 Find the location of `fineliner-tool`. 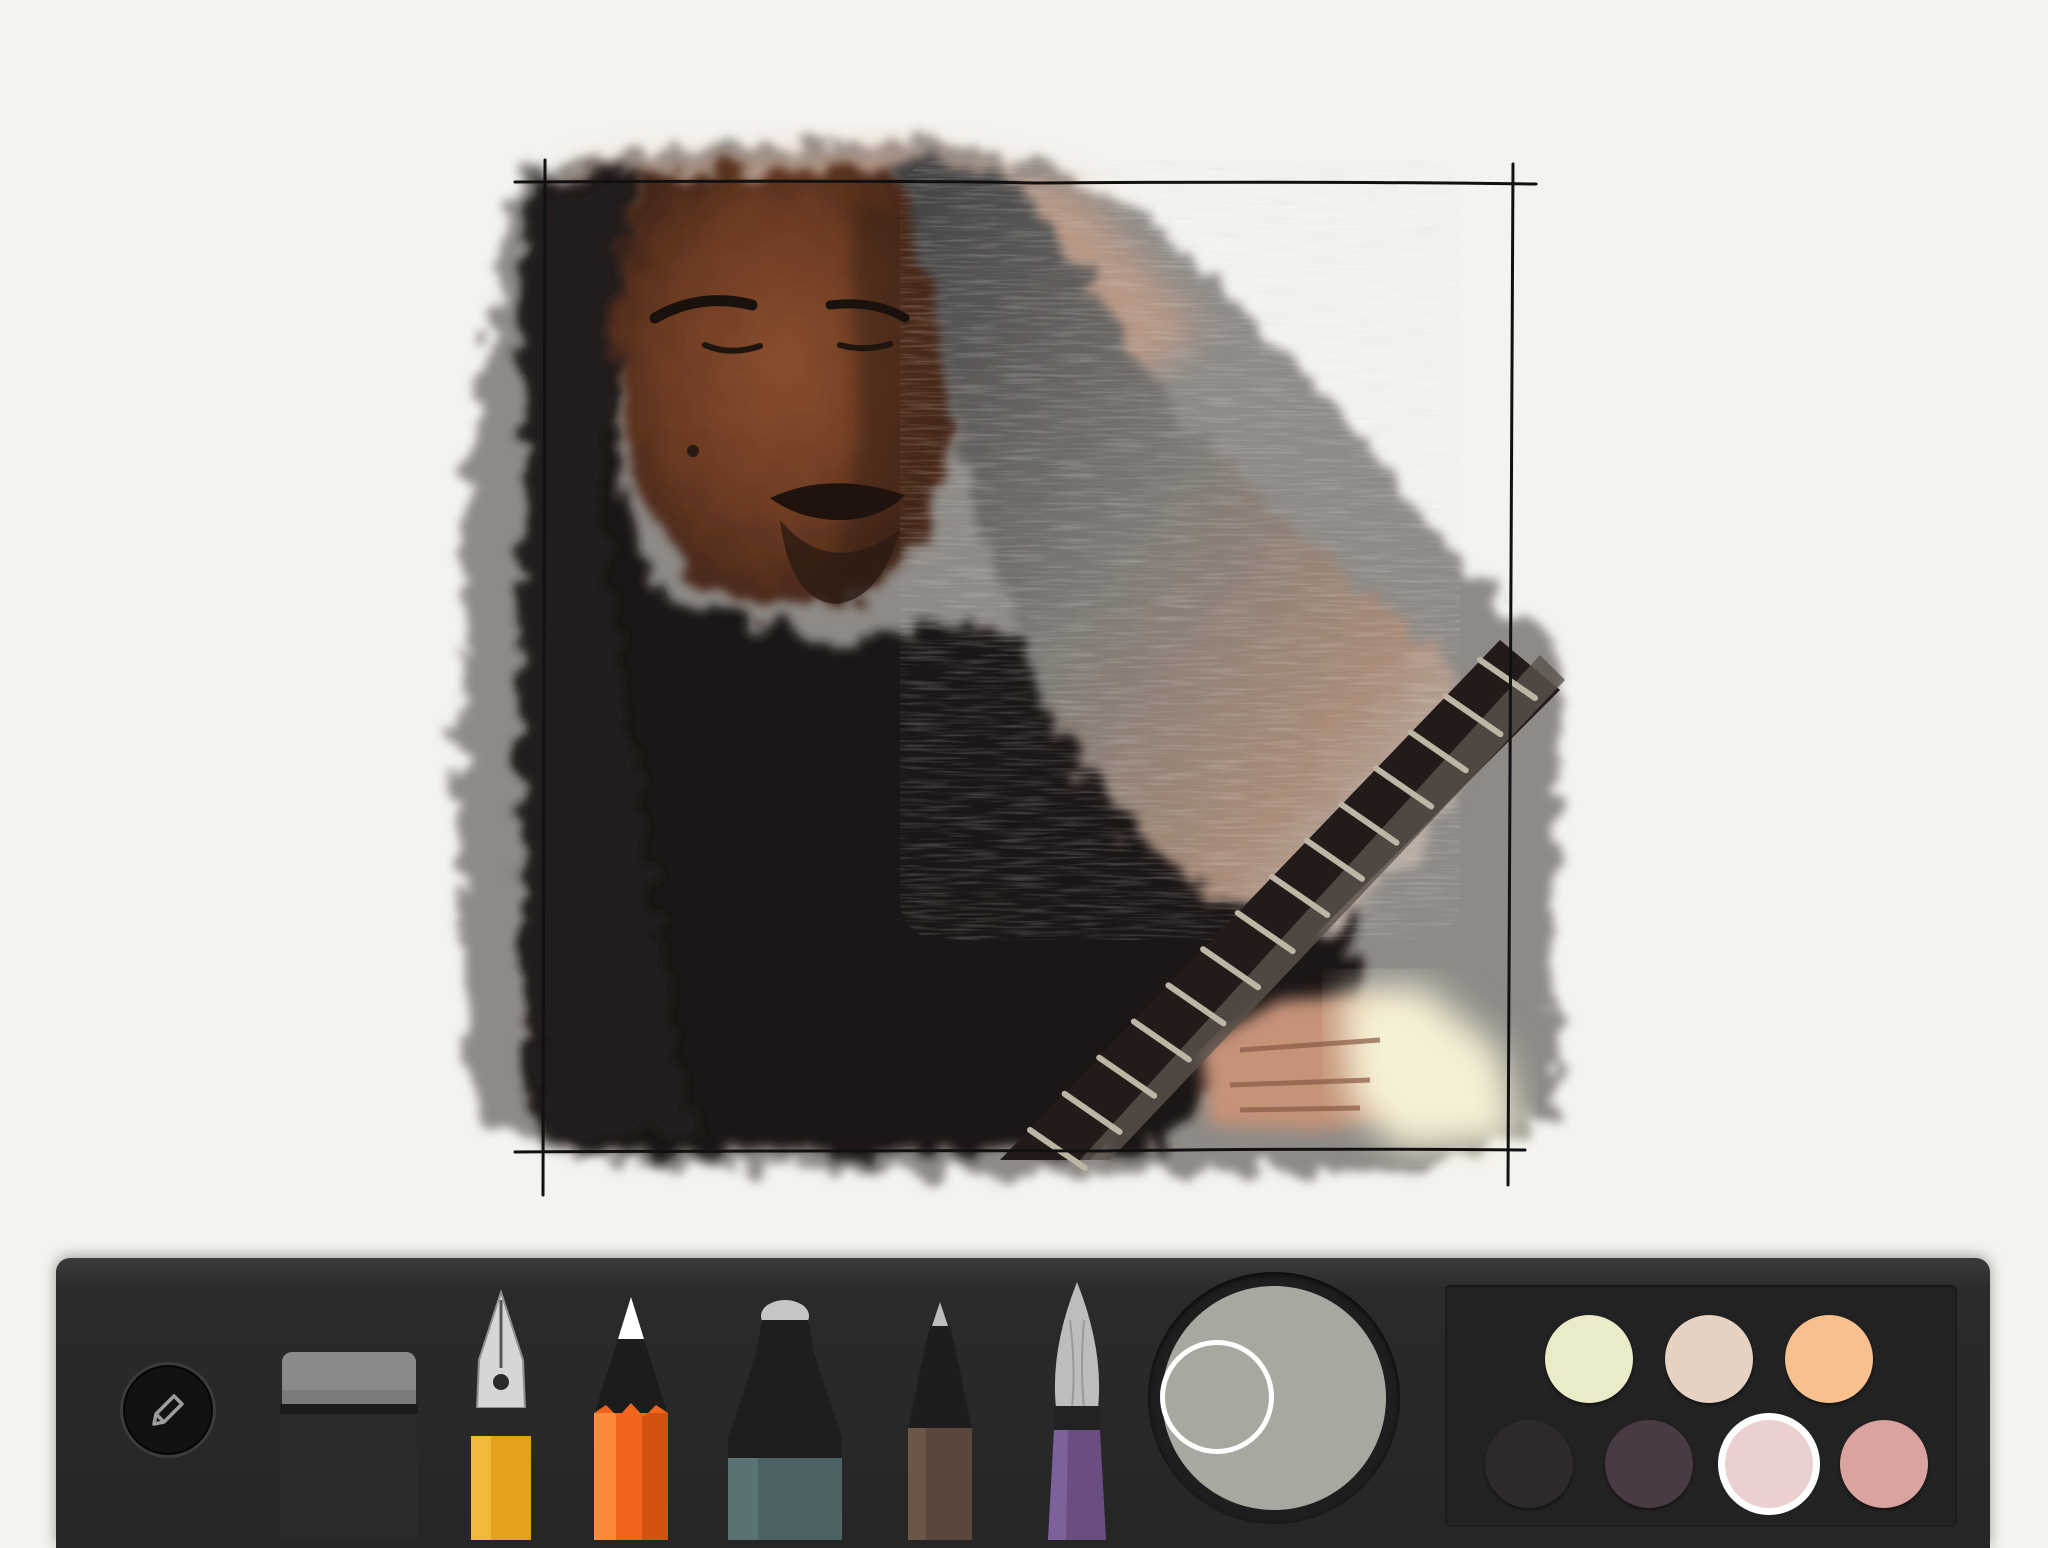

fineliner-tool is located at coordinates (940, 1420).